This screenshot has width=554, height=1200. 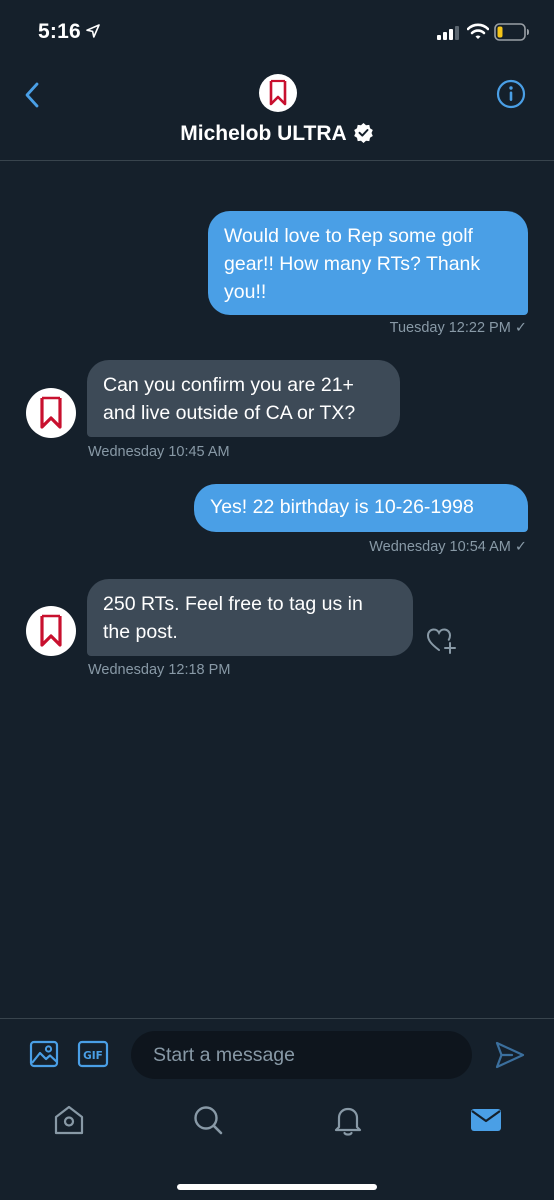 I want to click on outgoing-message-bubble: Yes! 22 birthday is 10-26-1998, so click(x=361, y=508).